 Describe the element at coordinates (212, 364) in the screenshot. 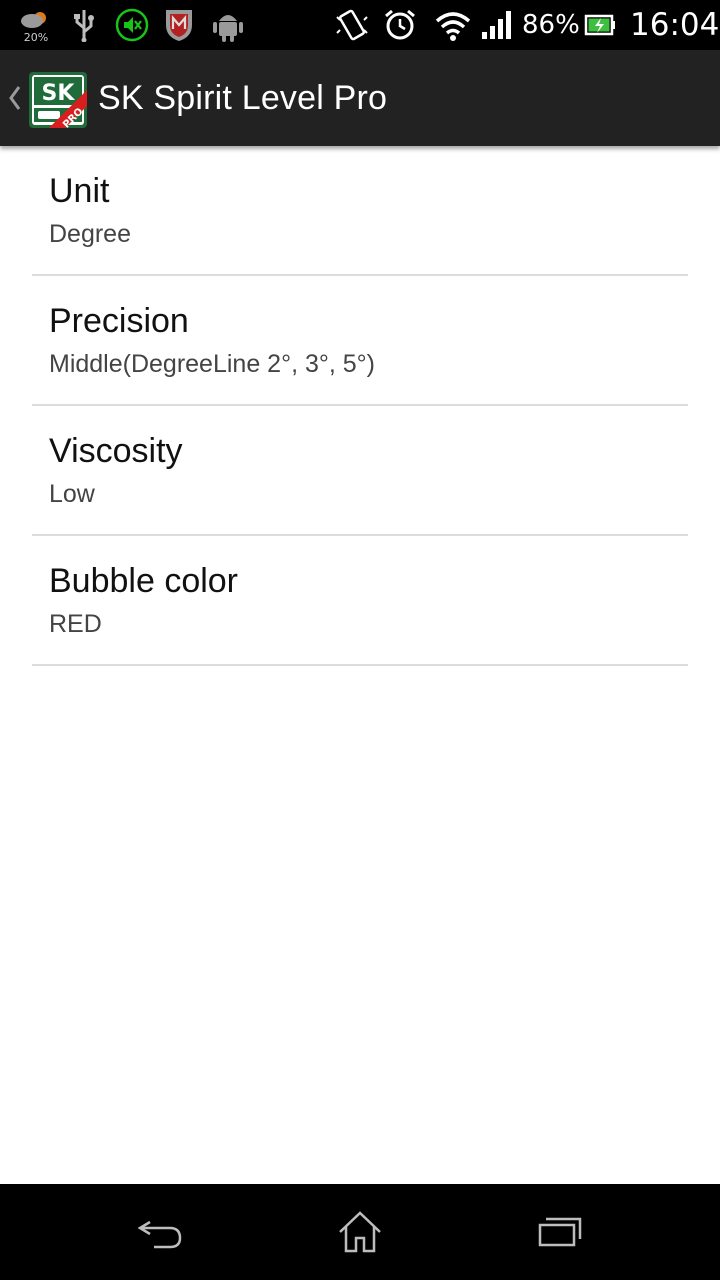

I see `pref-summary: Middle(DegreeLine 2°, 3°, 5°)` at that location.